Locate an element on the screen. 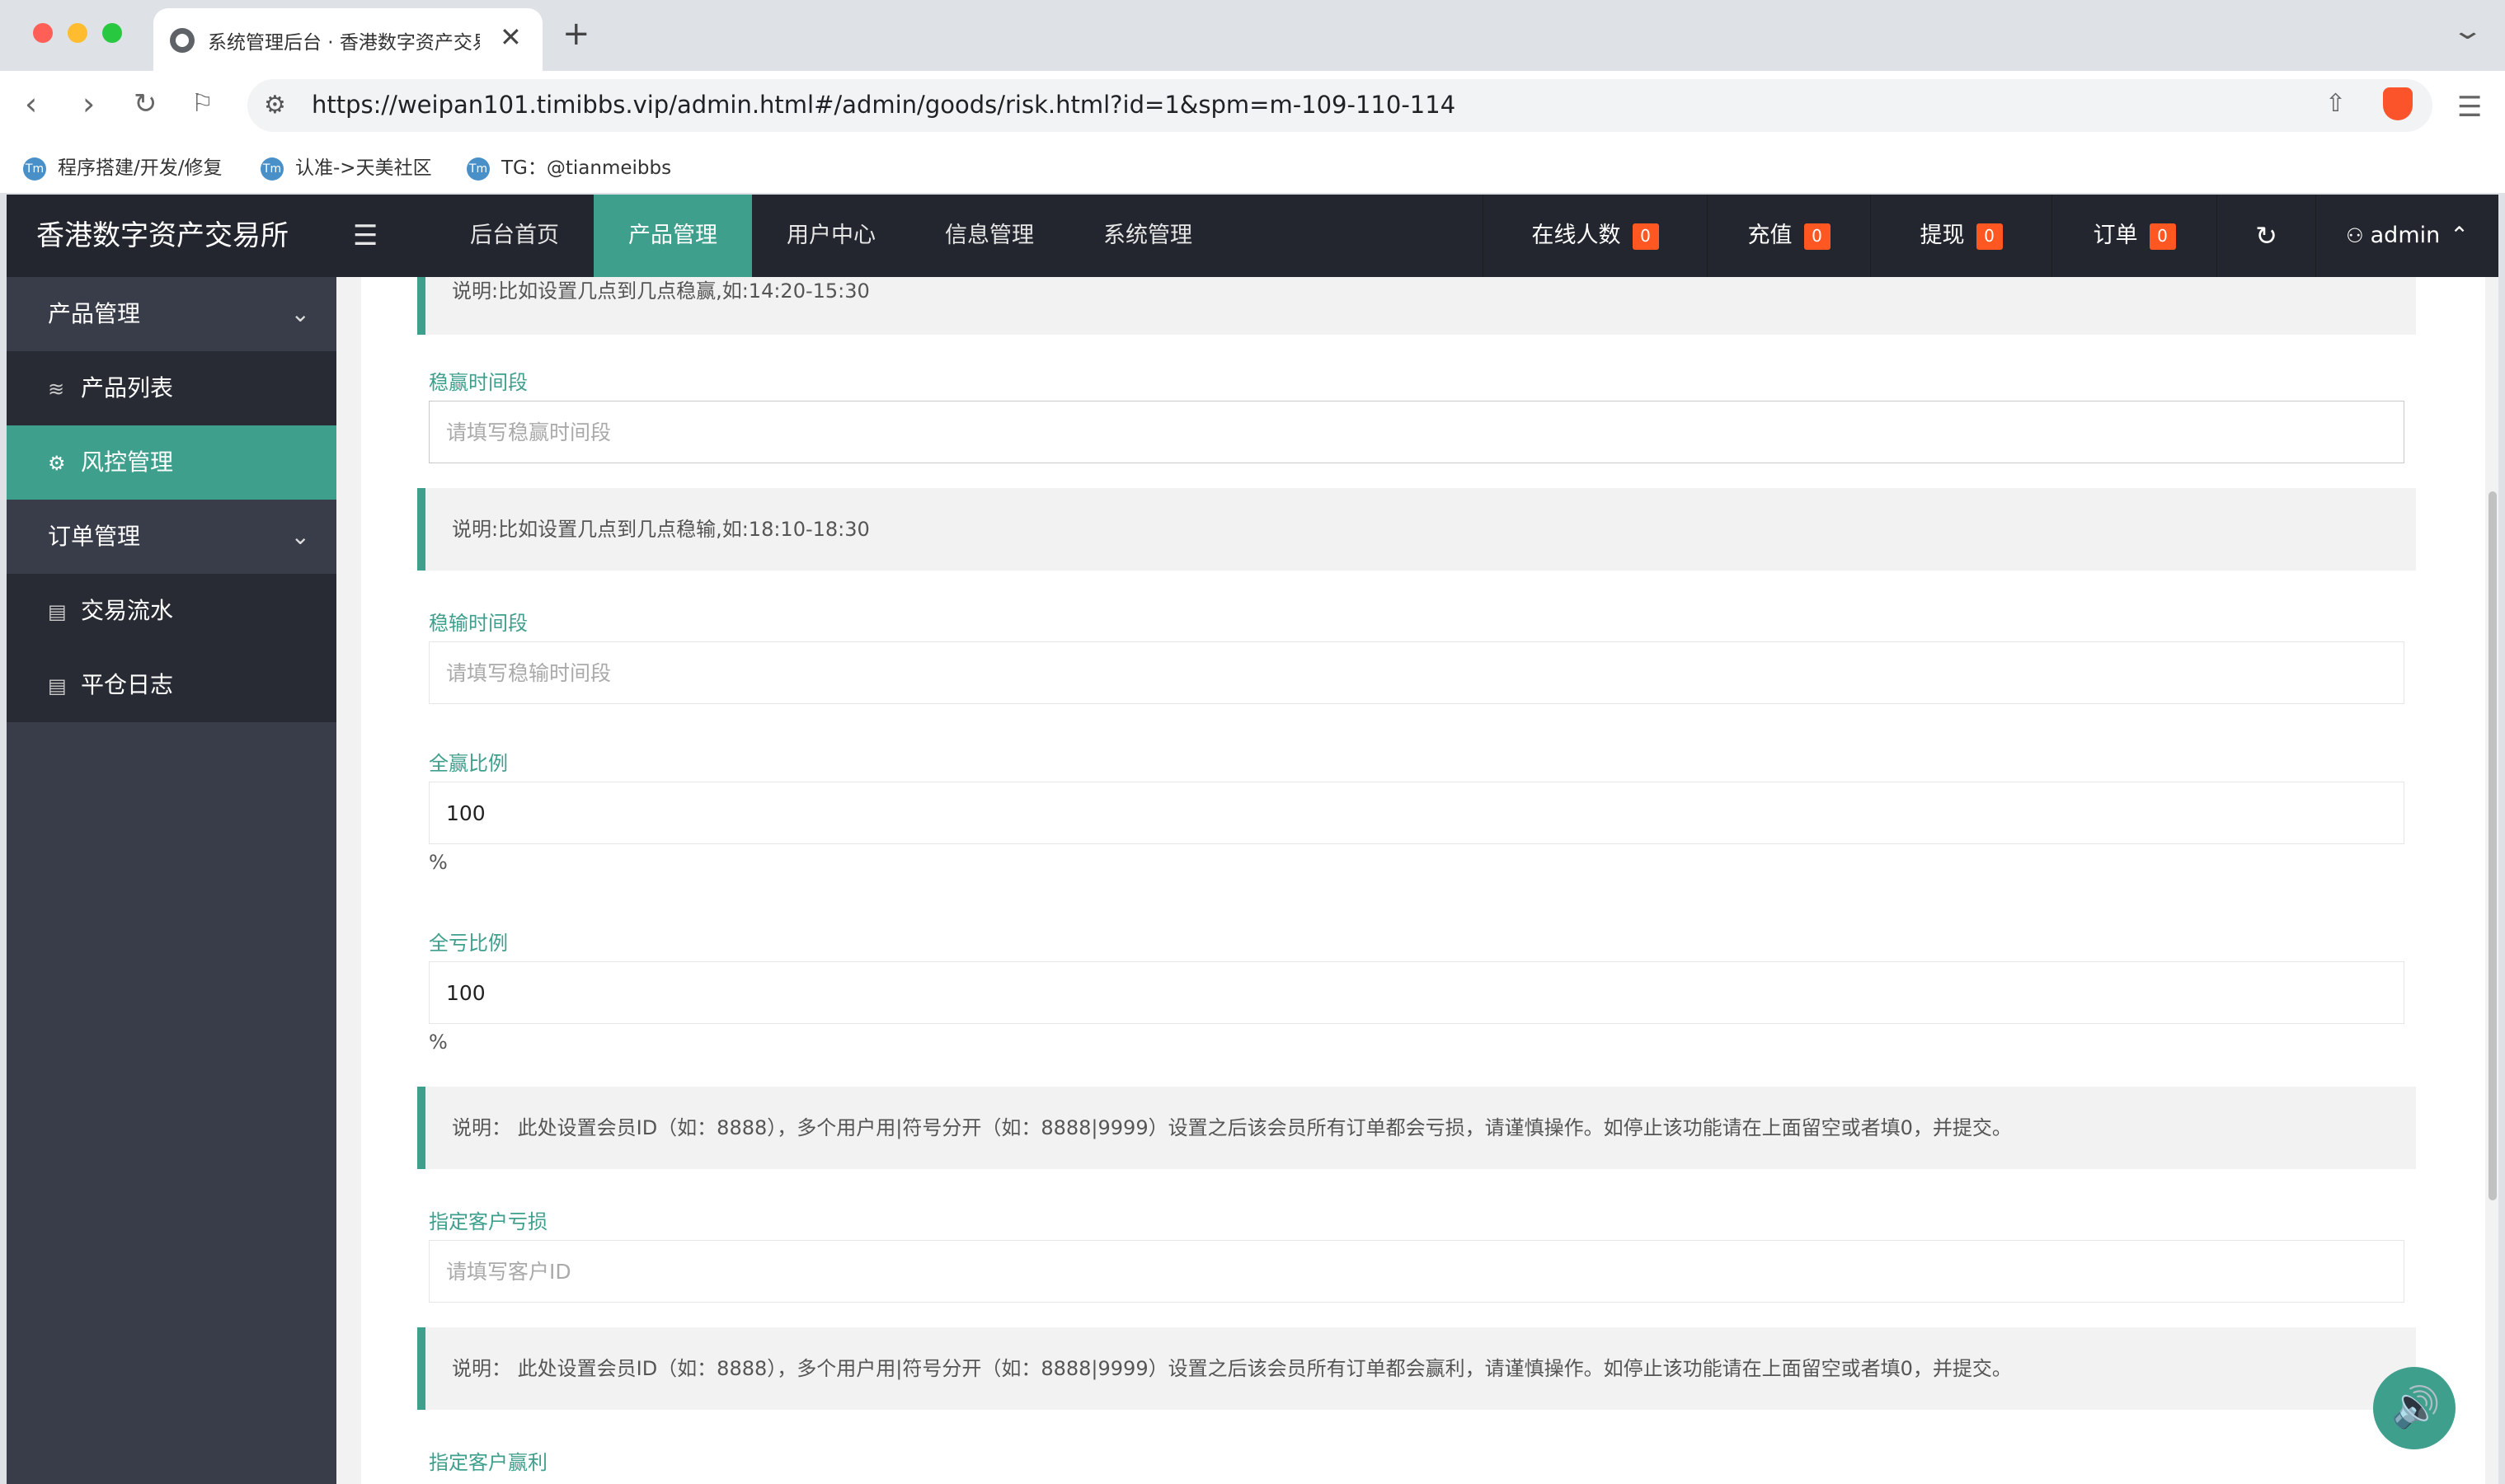 This screenshot has width=2505, height=1484. tip-lose-time: 说明:比如设置几点到几点稳输,如:18:10-18:30 is located at coordinates (1416, 529).